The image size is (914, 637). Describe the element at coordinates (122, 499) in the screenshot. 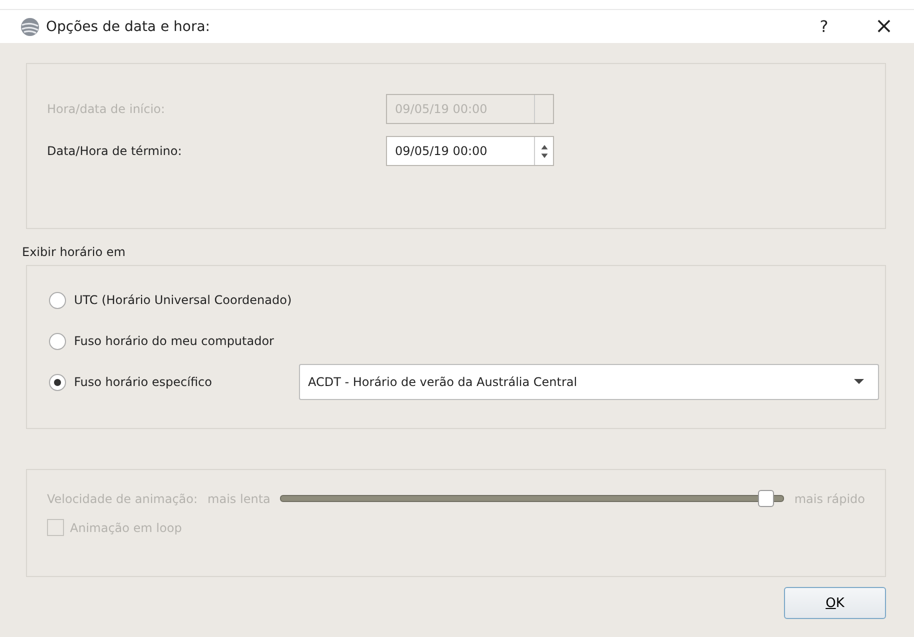

I see `speed-label: Velocidade de animação:` at that location.